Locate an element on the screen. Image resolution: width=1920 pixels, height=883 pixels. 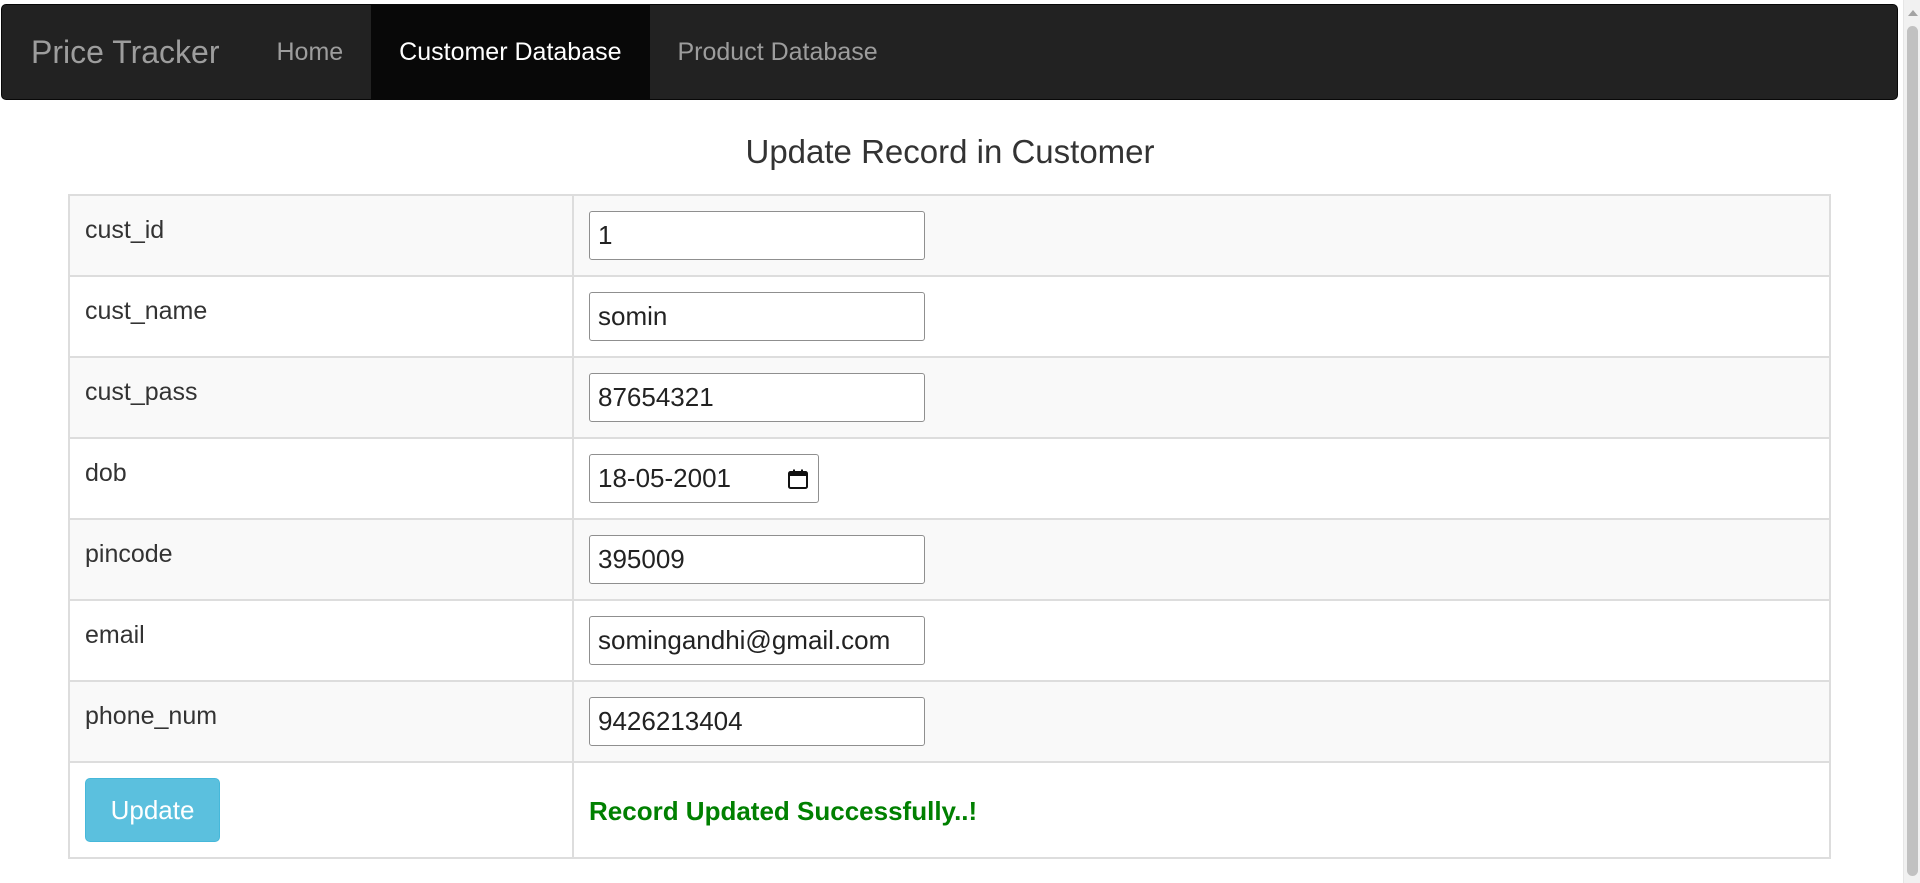
field-label-pincode: pincode is located at coordinates (321, 559).